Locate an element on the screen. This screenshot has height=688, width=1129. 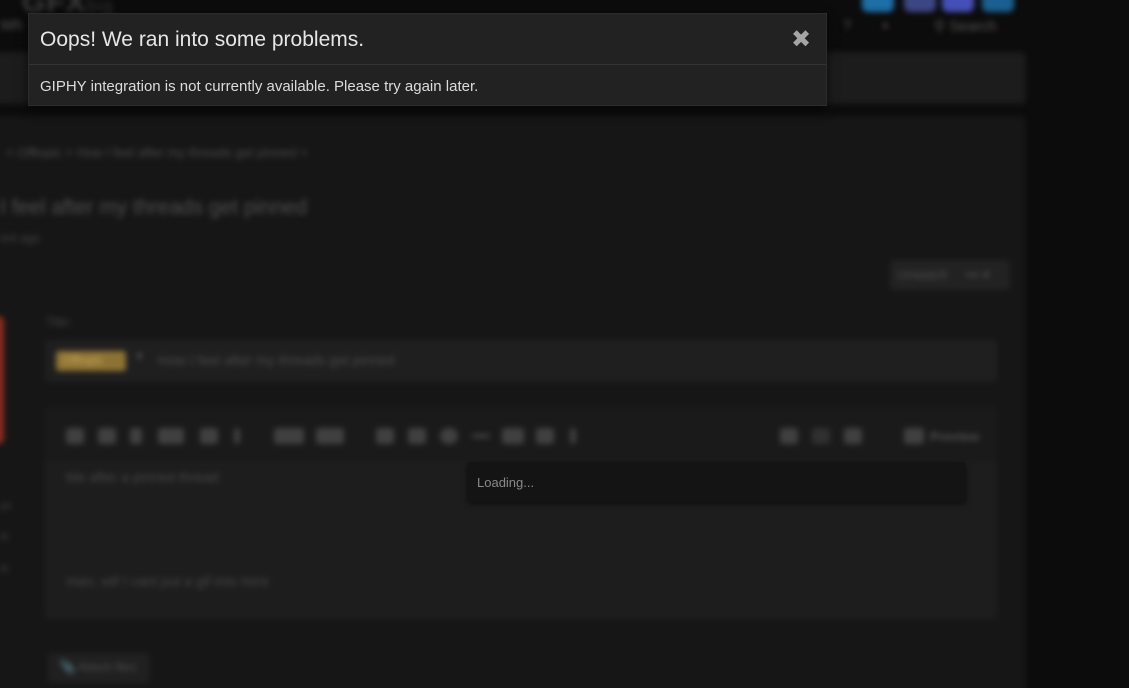
search-icon: ⚲ is located at coordinates (939, 26).